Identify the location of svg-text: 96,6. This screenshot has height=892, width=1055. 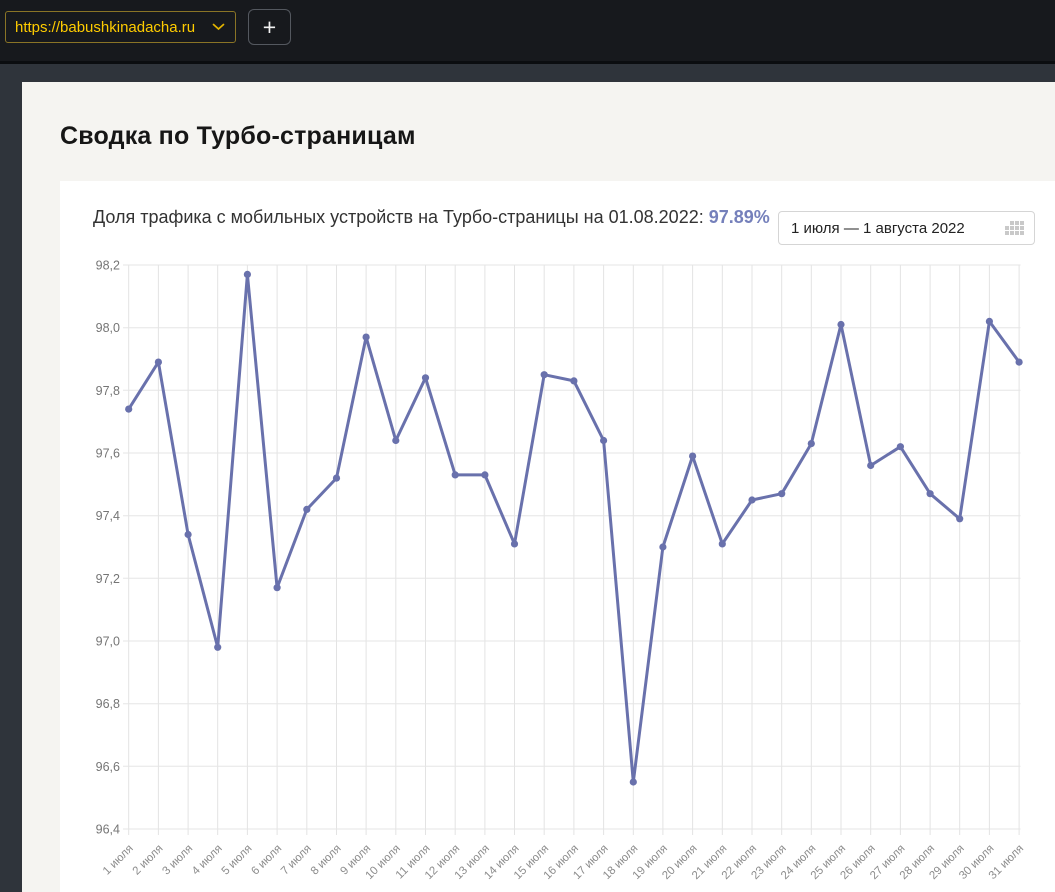
(108, 767).